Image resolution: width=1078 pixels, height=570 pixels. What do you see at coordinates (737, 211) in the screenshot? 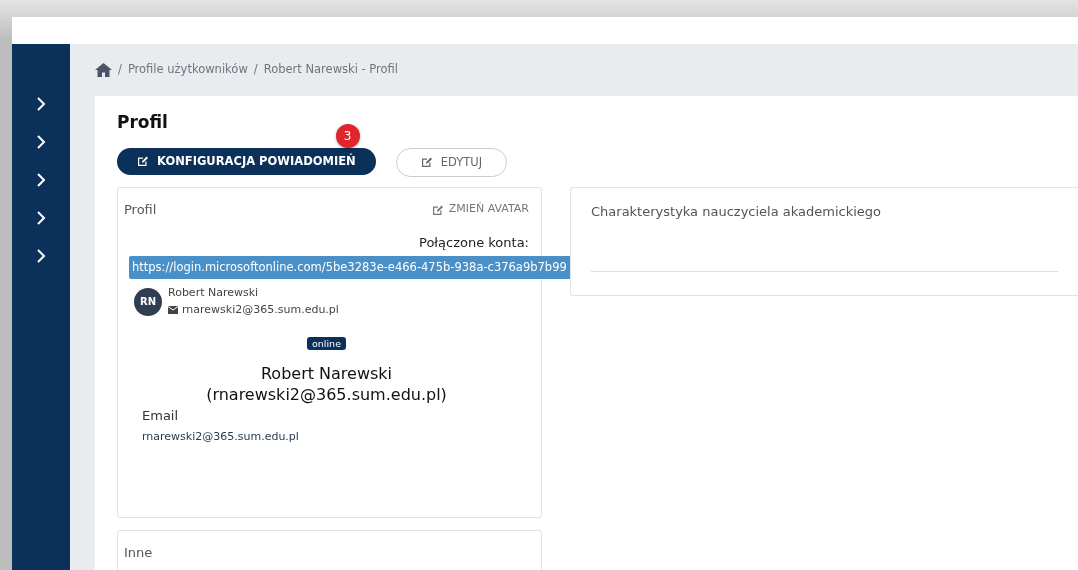
I see `card-title: Charakterystyka nauczyciela akademickiego` at bounding box center [737, 211].